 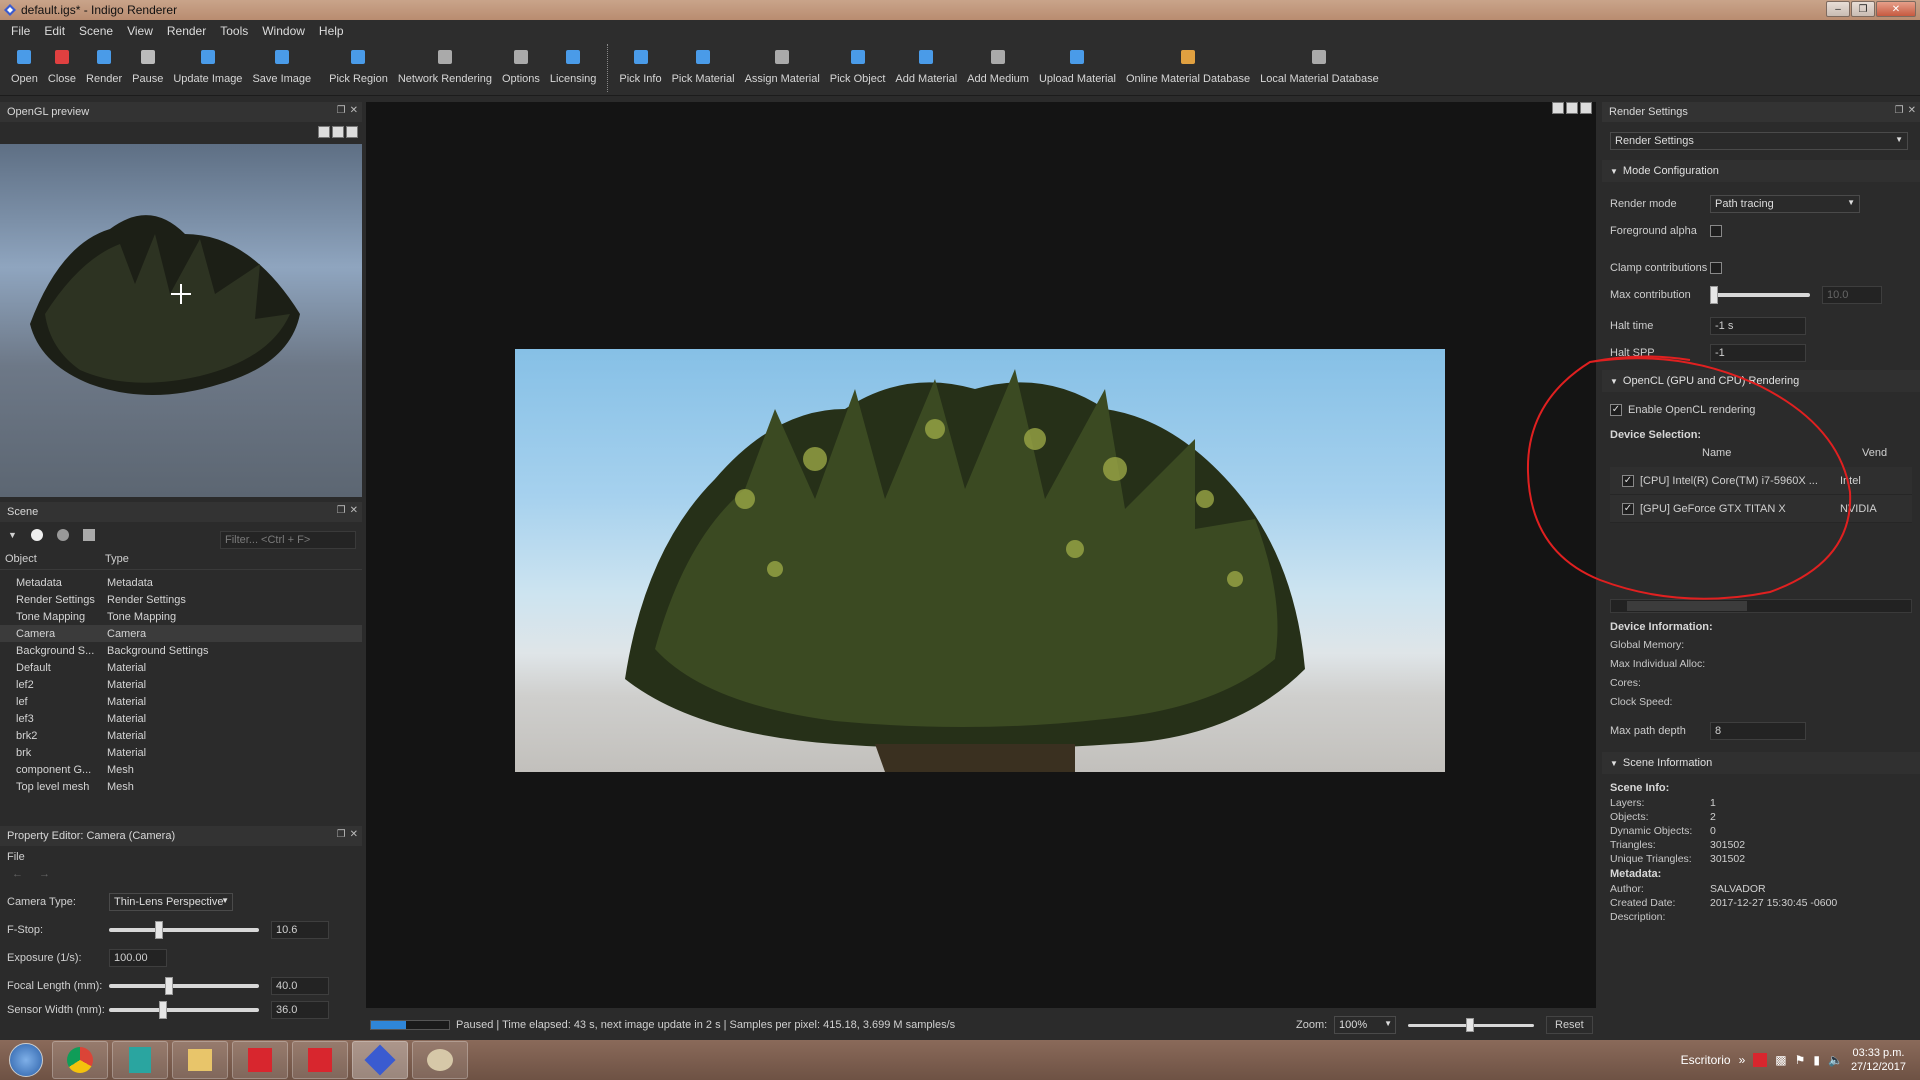 I want to click on volume-icon: 🔈, so click(x=1835, y=1060).